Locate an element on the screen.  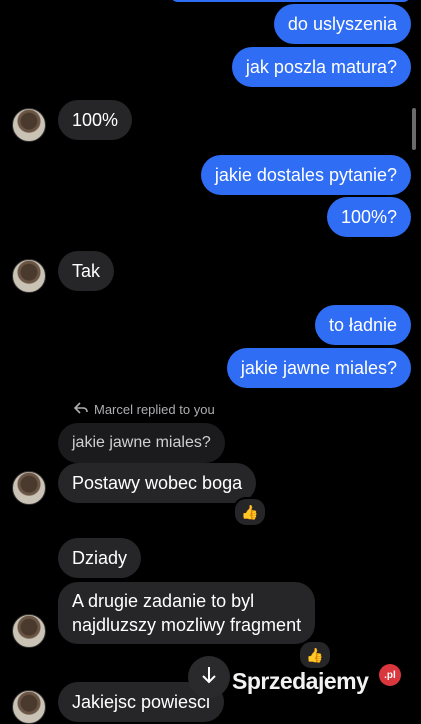
message-text: do uslyszenia is located at coordinates (342, 24).